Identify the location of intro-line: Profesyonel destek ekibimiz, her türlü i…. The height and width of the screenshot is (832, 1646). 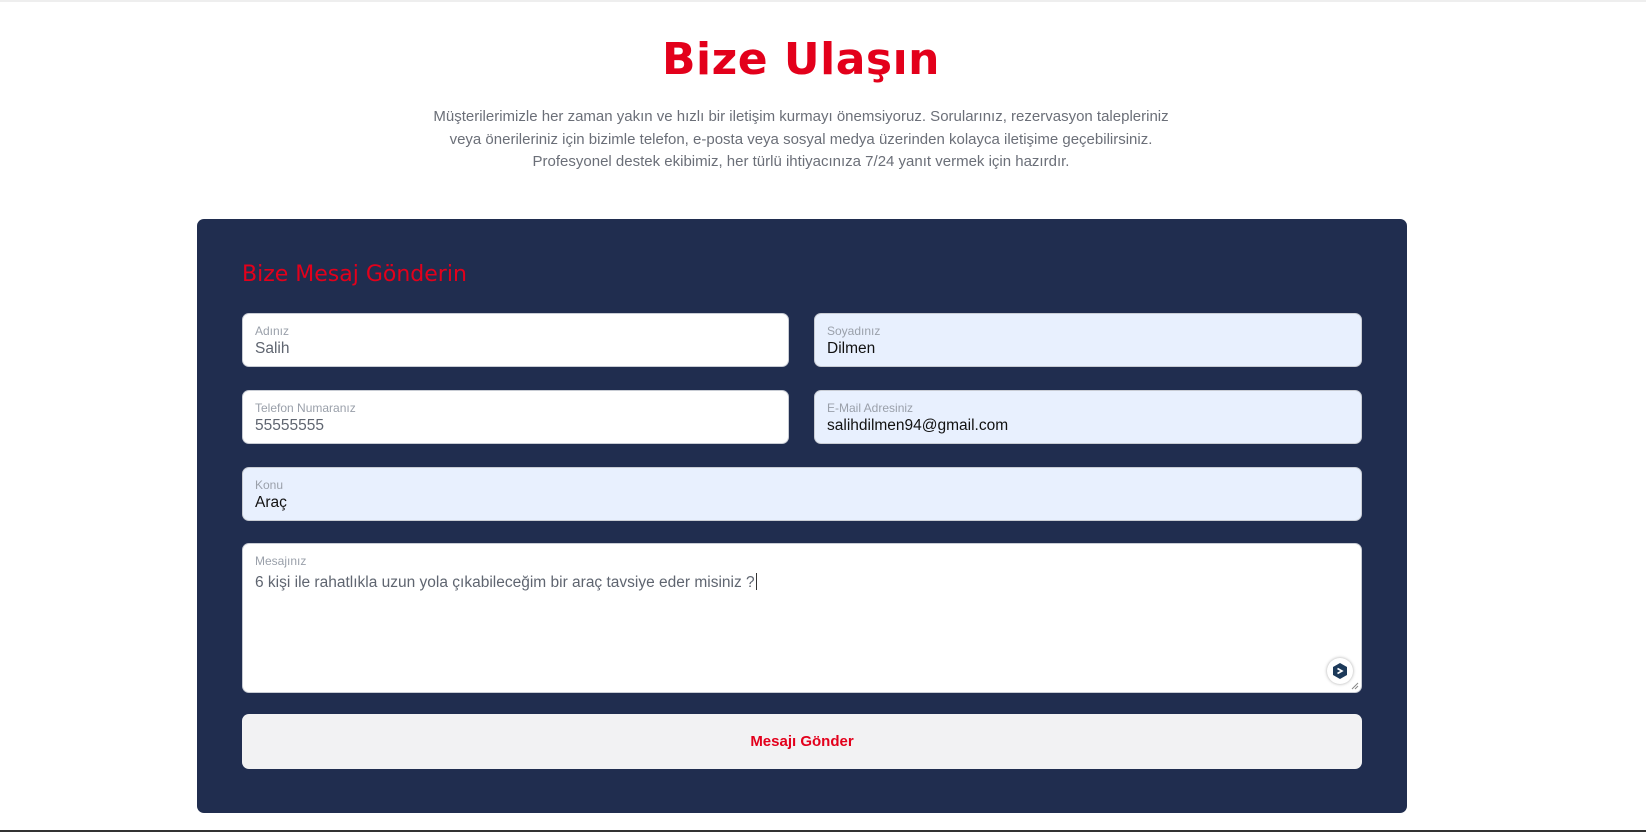
(801, 161).